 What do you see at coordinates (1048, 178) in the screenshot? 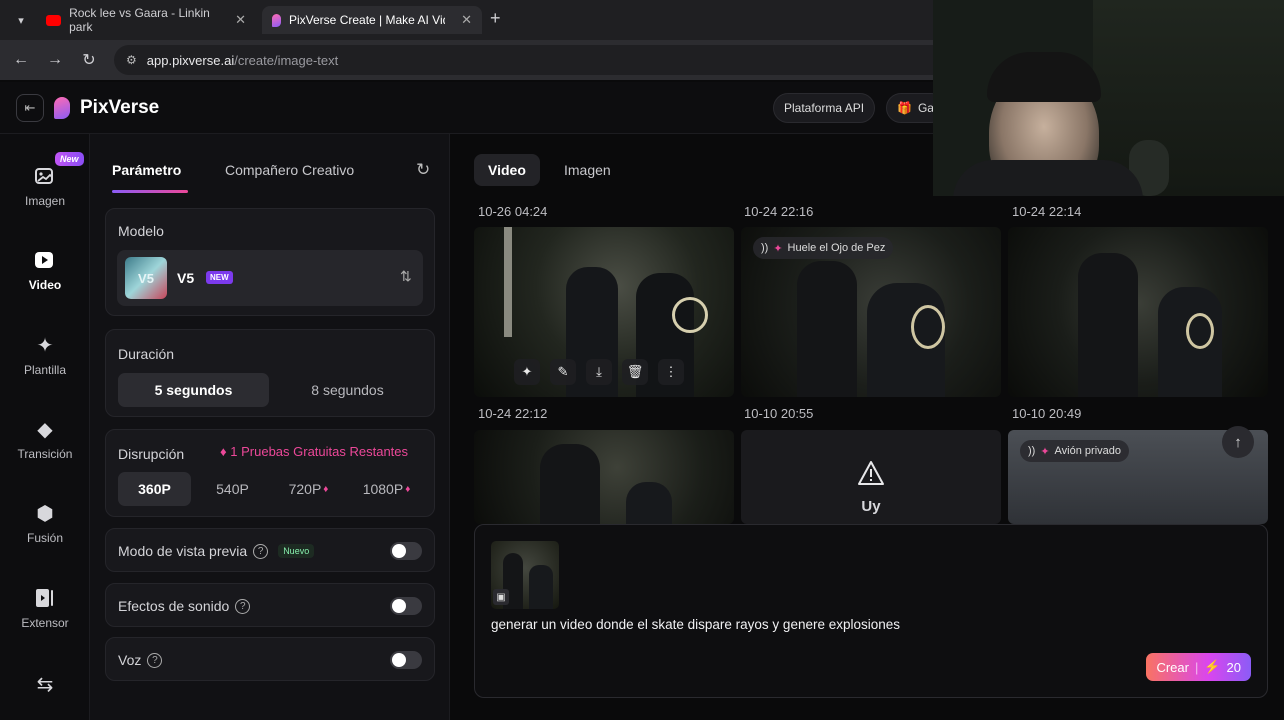
I see `shoulders-shape` at bounding box center [1048, 178].